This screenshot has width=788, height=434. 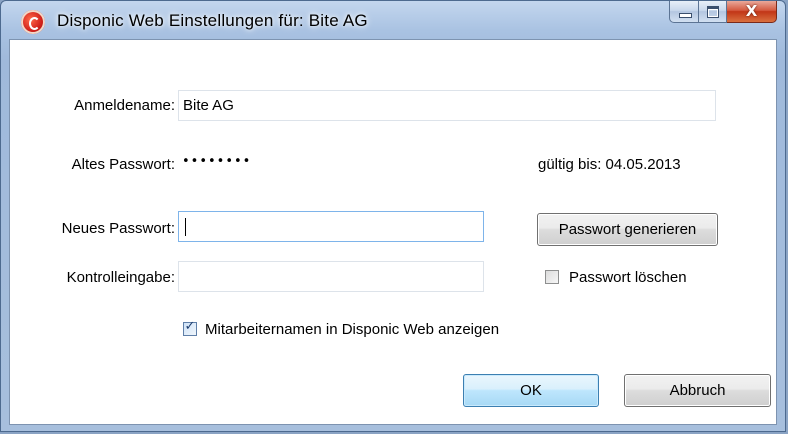 What do you see at coordinates (123, 164) in the screenshot?
I see `old-password-label: Altes Passwort:` at bounding box center [123, 164].